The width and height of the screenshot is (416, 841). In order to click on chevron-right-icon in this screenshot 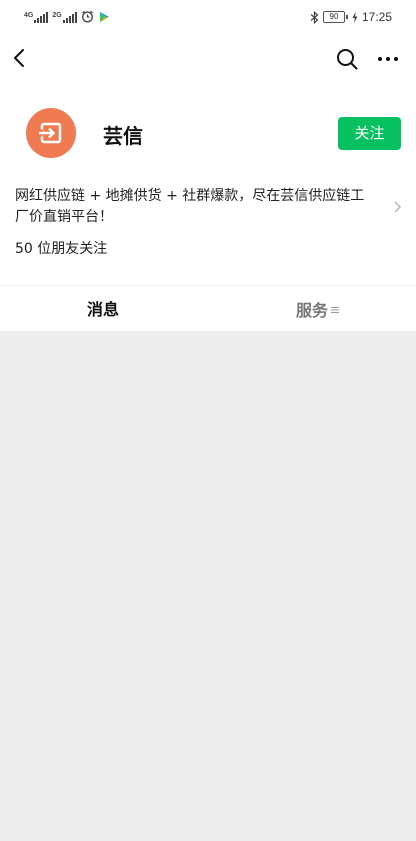, I will do `click(398, 207)`.